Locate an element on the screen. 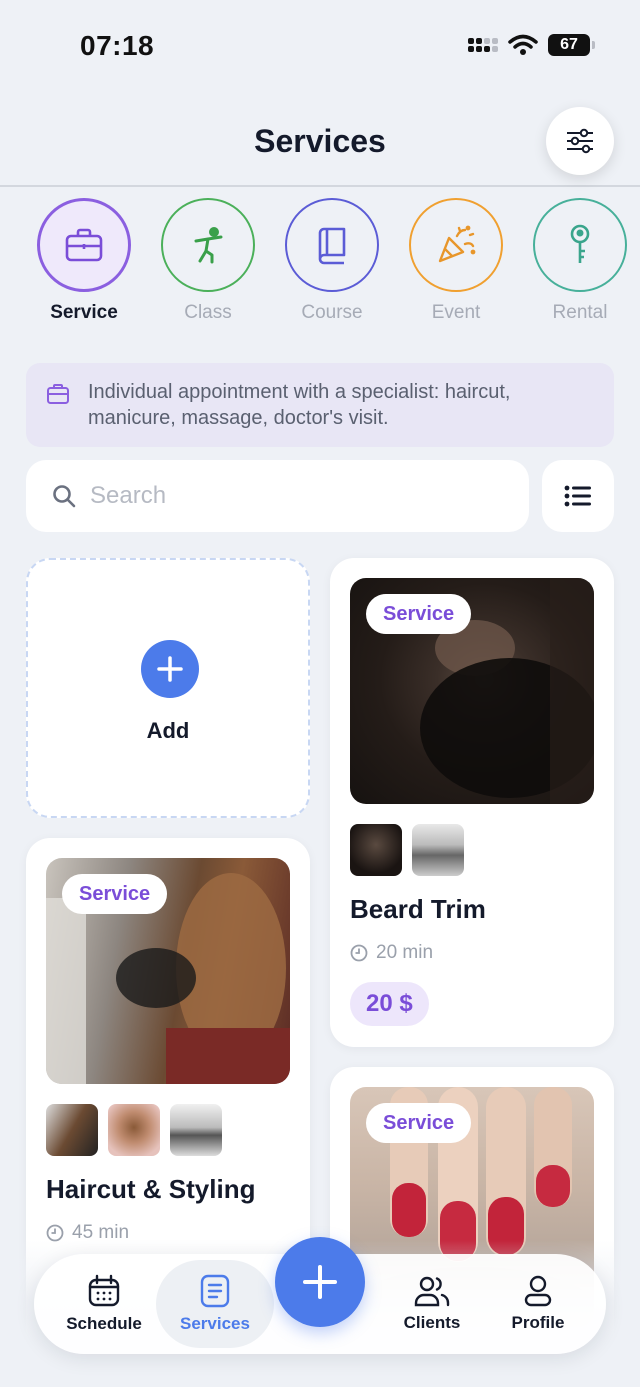 Image resolution: width=640 pixels, height=1387 pixels. service-duration: 20 min is located at coordinates (391, 953).